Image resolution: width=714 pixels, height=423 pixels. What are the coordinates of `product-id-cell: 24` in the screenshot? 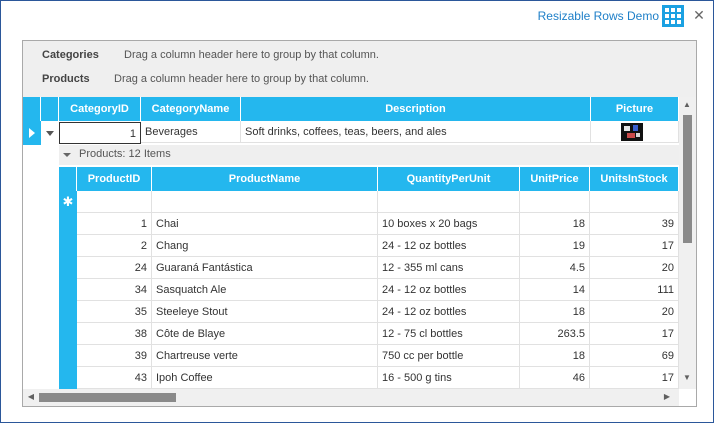 It's located at (114, 268).